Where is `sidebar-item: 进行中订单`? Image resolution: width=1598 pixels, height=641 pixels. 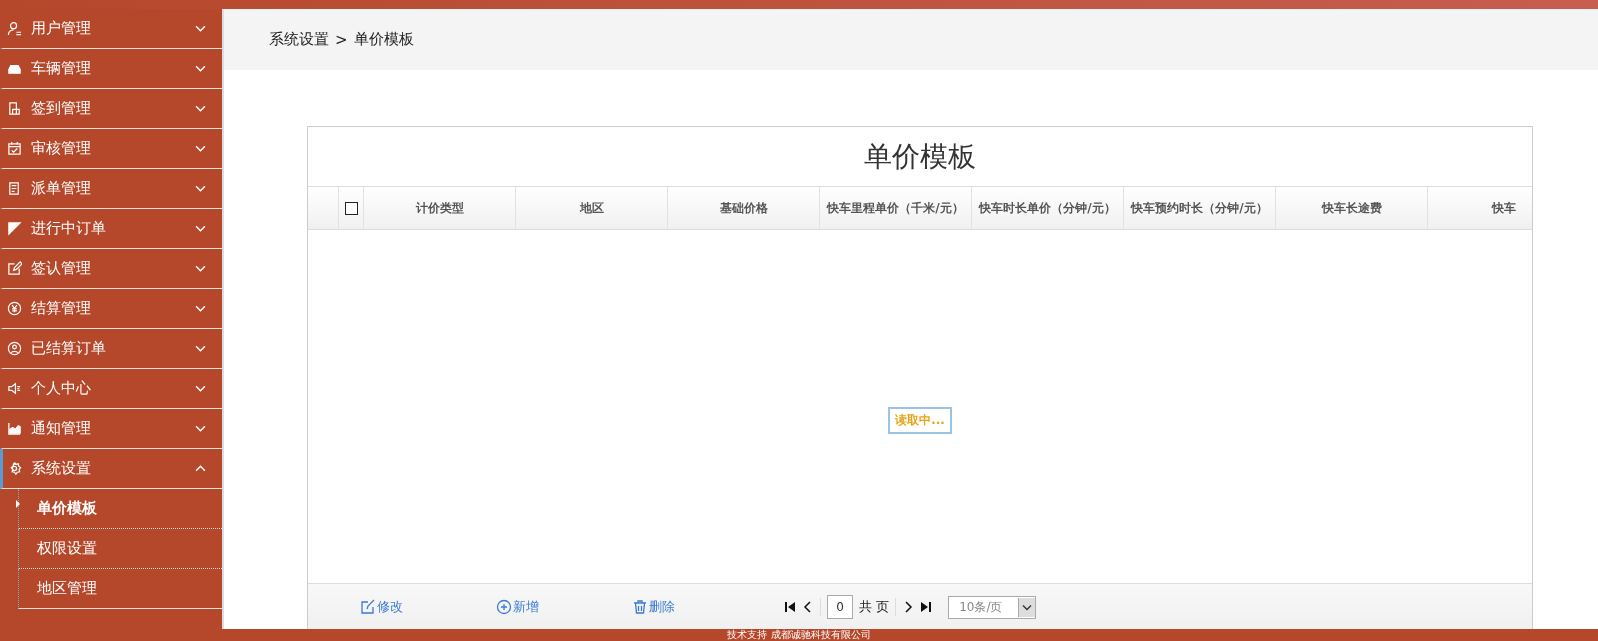
sidebar-item: 进行中订单 is located at coordinates (111, 229).